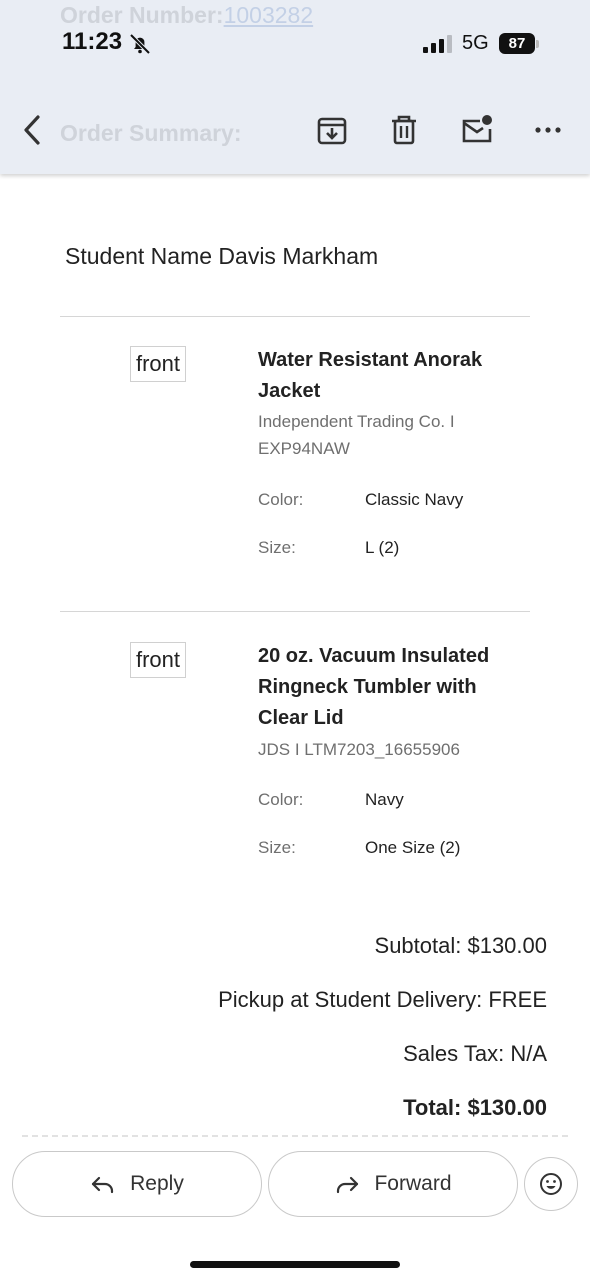 The image size is (590, 1280). I want to click on ghost-order-summary: Order Summary:, so click(151, 133).